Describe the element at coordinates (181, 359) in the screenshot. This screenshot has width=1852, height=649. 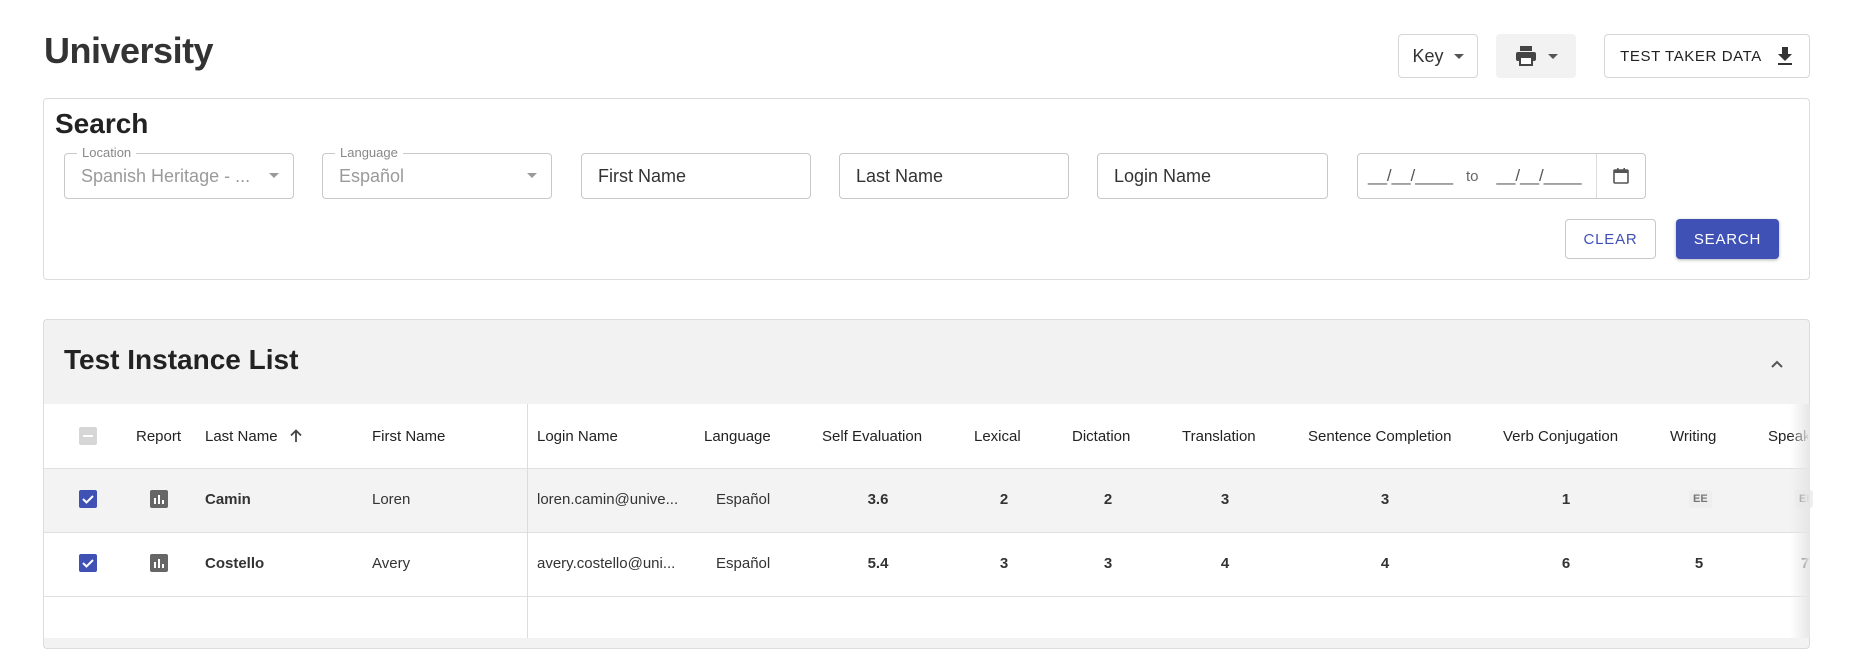
I see `list-title: Test Instance List` at that location.